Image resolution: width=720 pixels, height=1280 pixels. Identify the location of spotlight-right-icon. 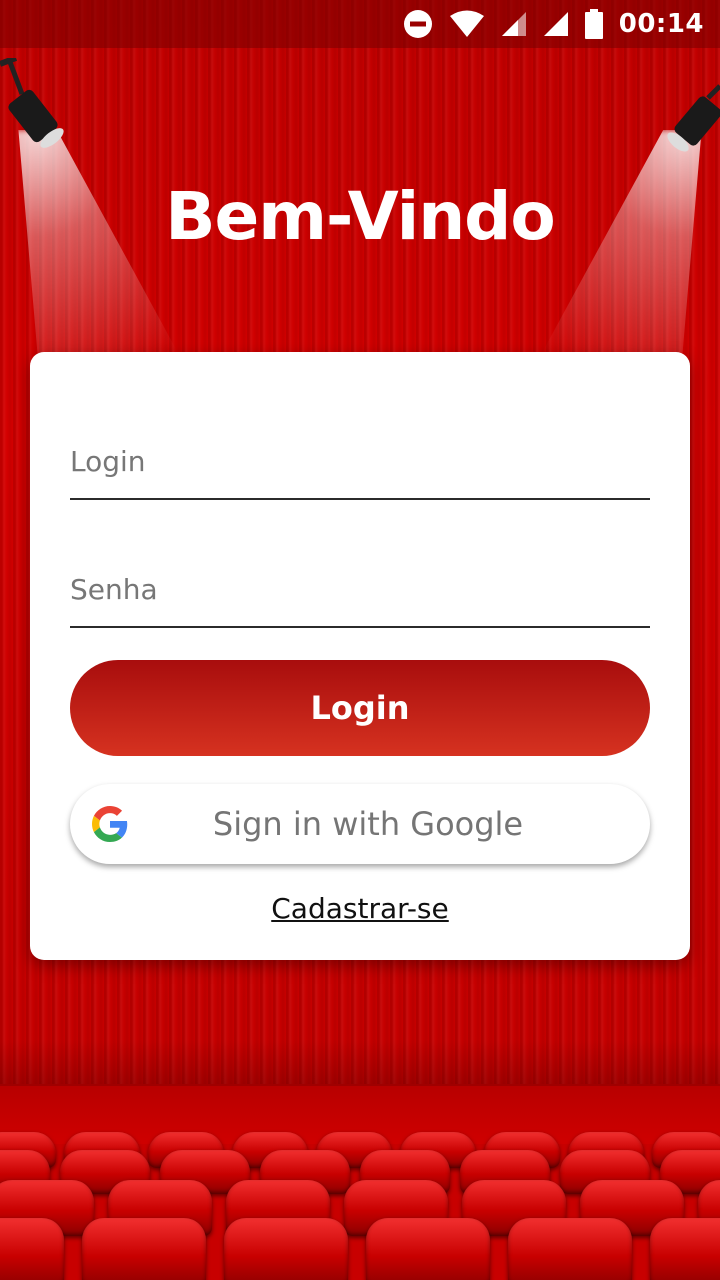
(690, 110).